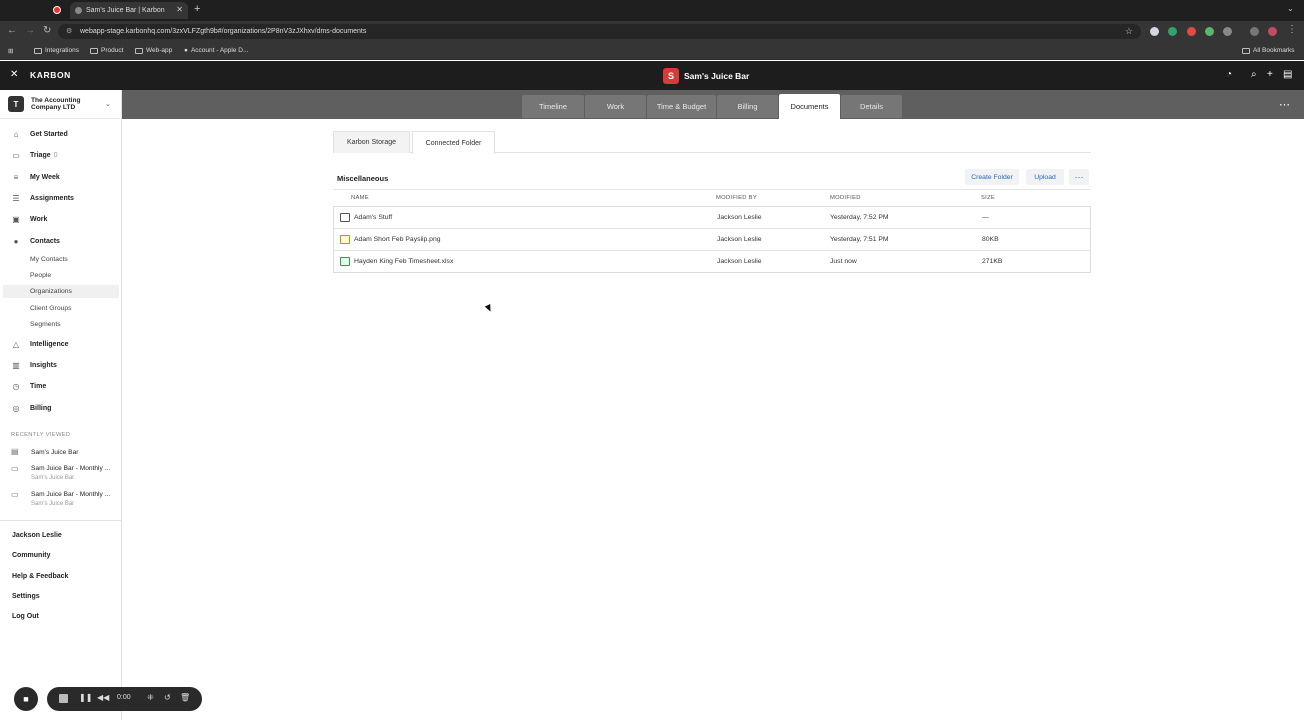  Describe the element at coordinates (360, 198) in the screenshot. I see `column-header-name: NAME` at that location.